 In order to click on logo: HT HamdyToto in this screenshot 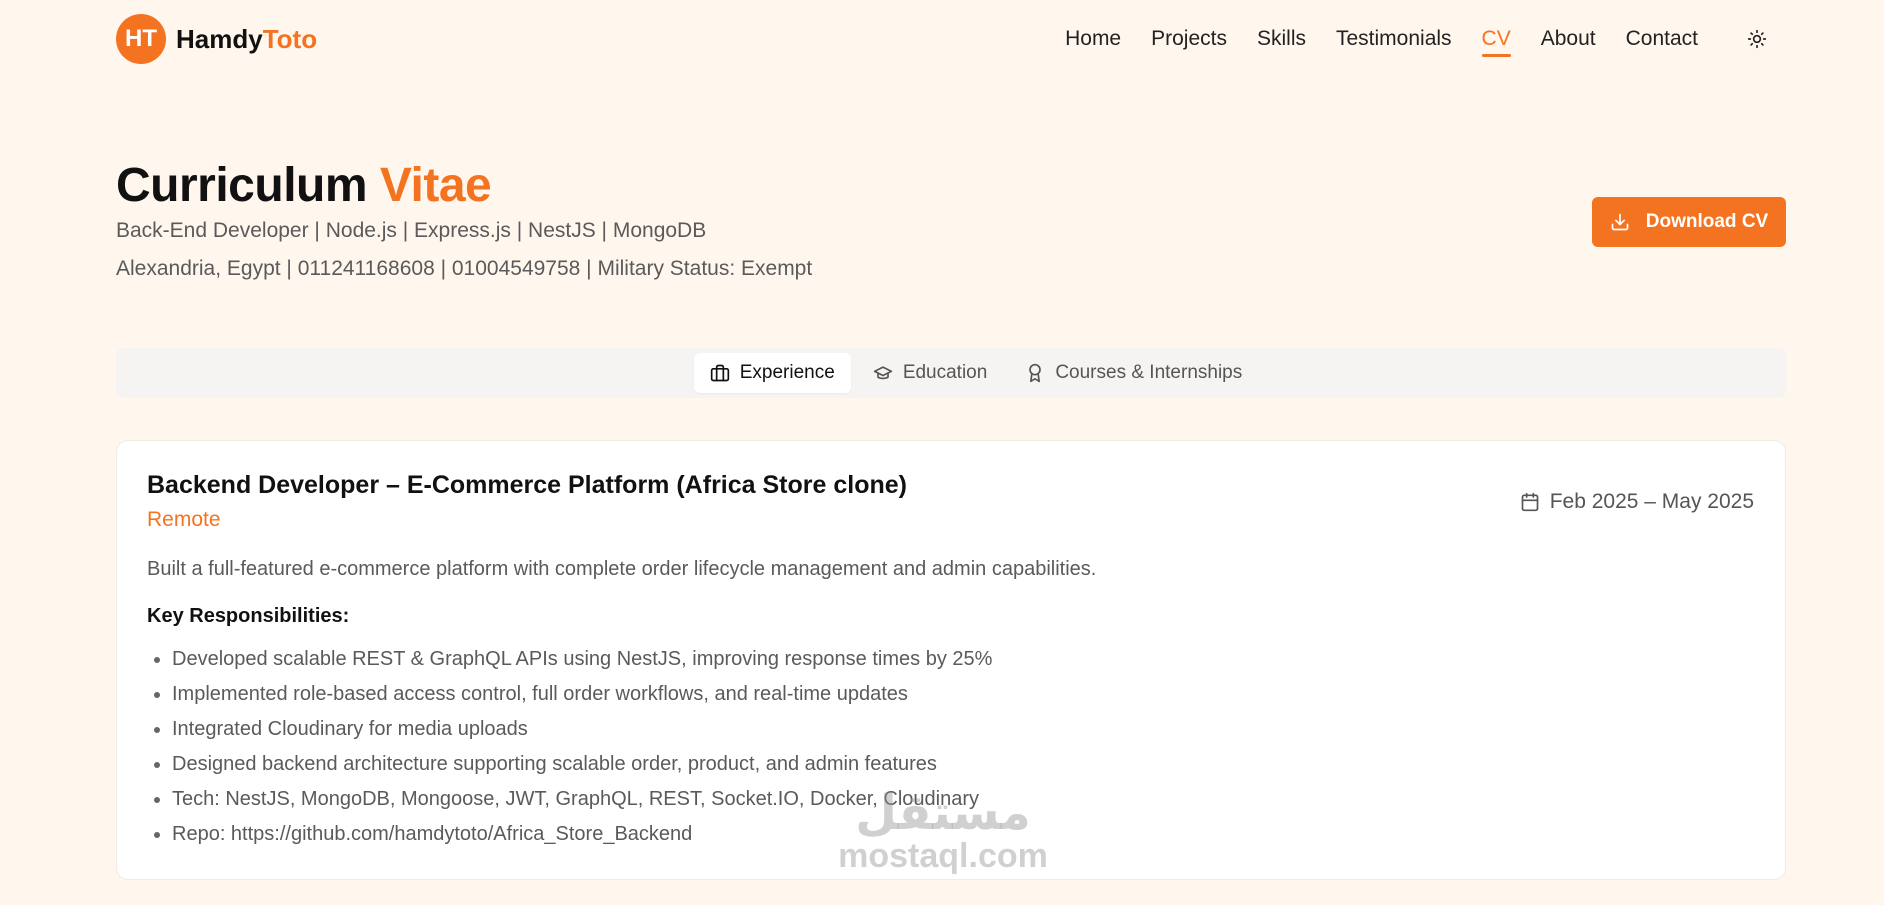, I will do `click(216, 39)`.